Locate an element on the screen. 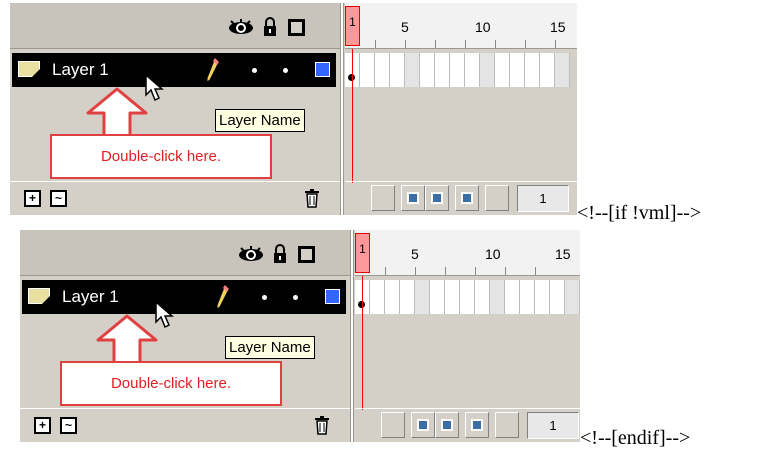 The width and height of the screenshot is (758, 455). vml-endif-comment: <!--[endif]--> is located at coordinates (635, 438).